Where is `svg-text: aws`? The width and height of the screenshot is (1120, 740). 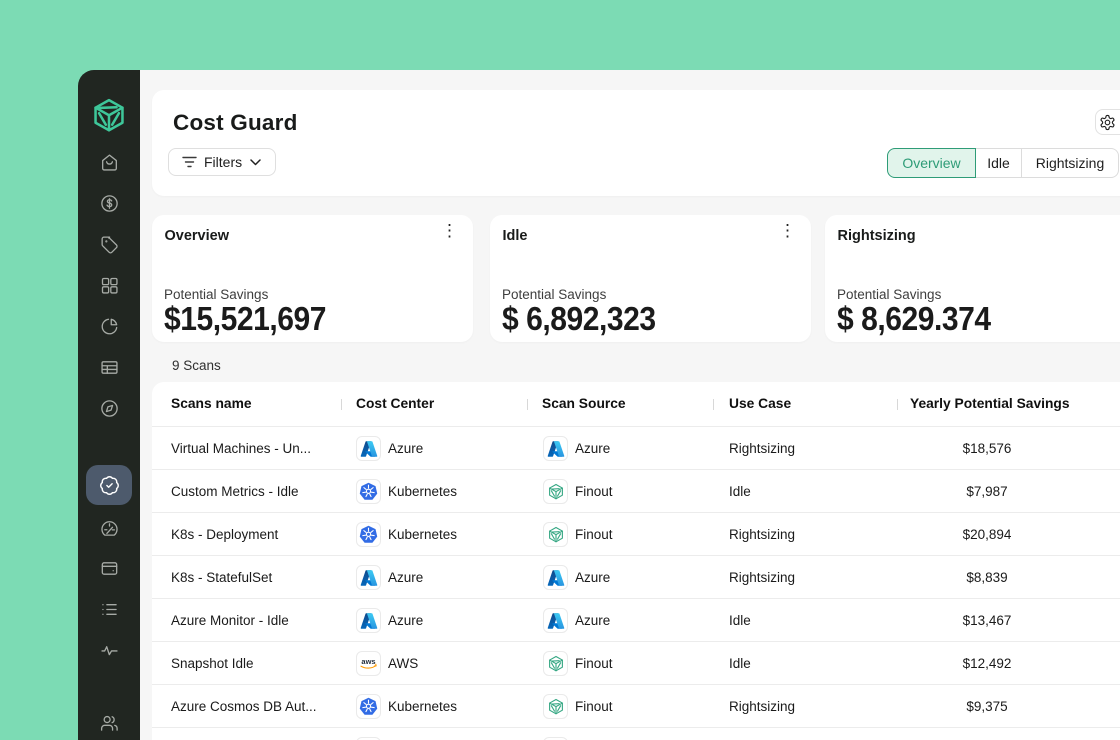
svg-text: aws is located at coordinates (368, 661).